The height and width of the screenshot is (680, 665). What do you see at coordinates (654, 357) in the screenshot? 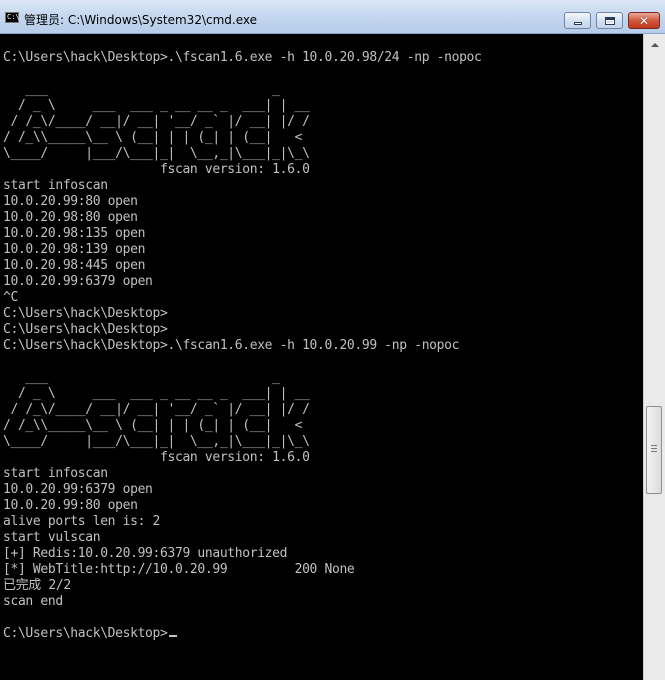
I see `vertical-scrollbar` at bounding box center [654, 357].